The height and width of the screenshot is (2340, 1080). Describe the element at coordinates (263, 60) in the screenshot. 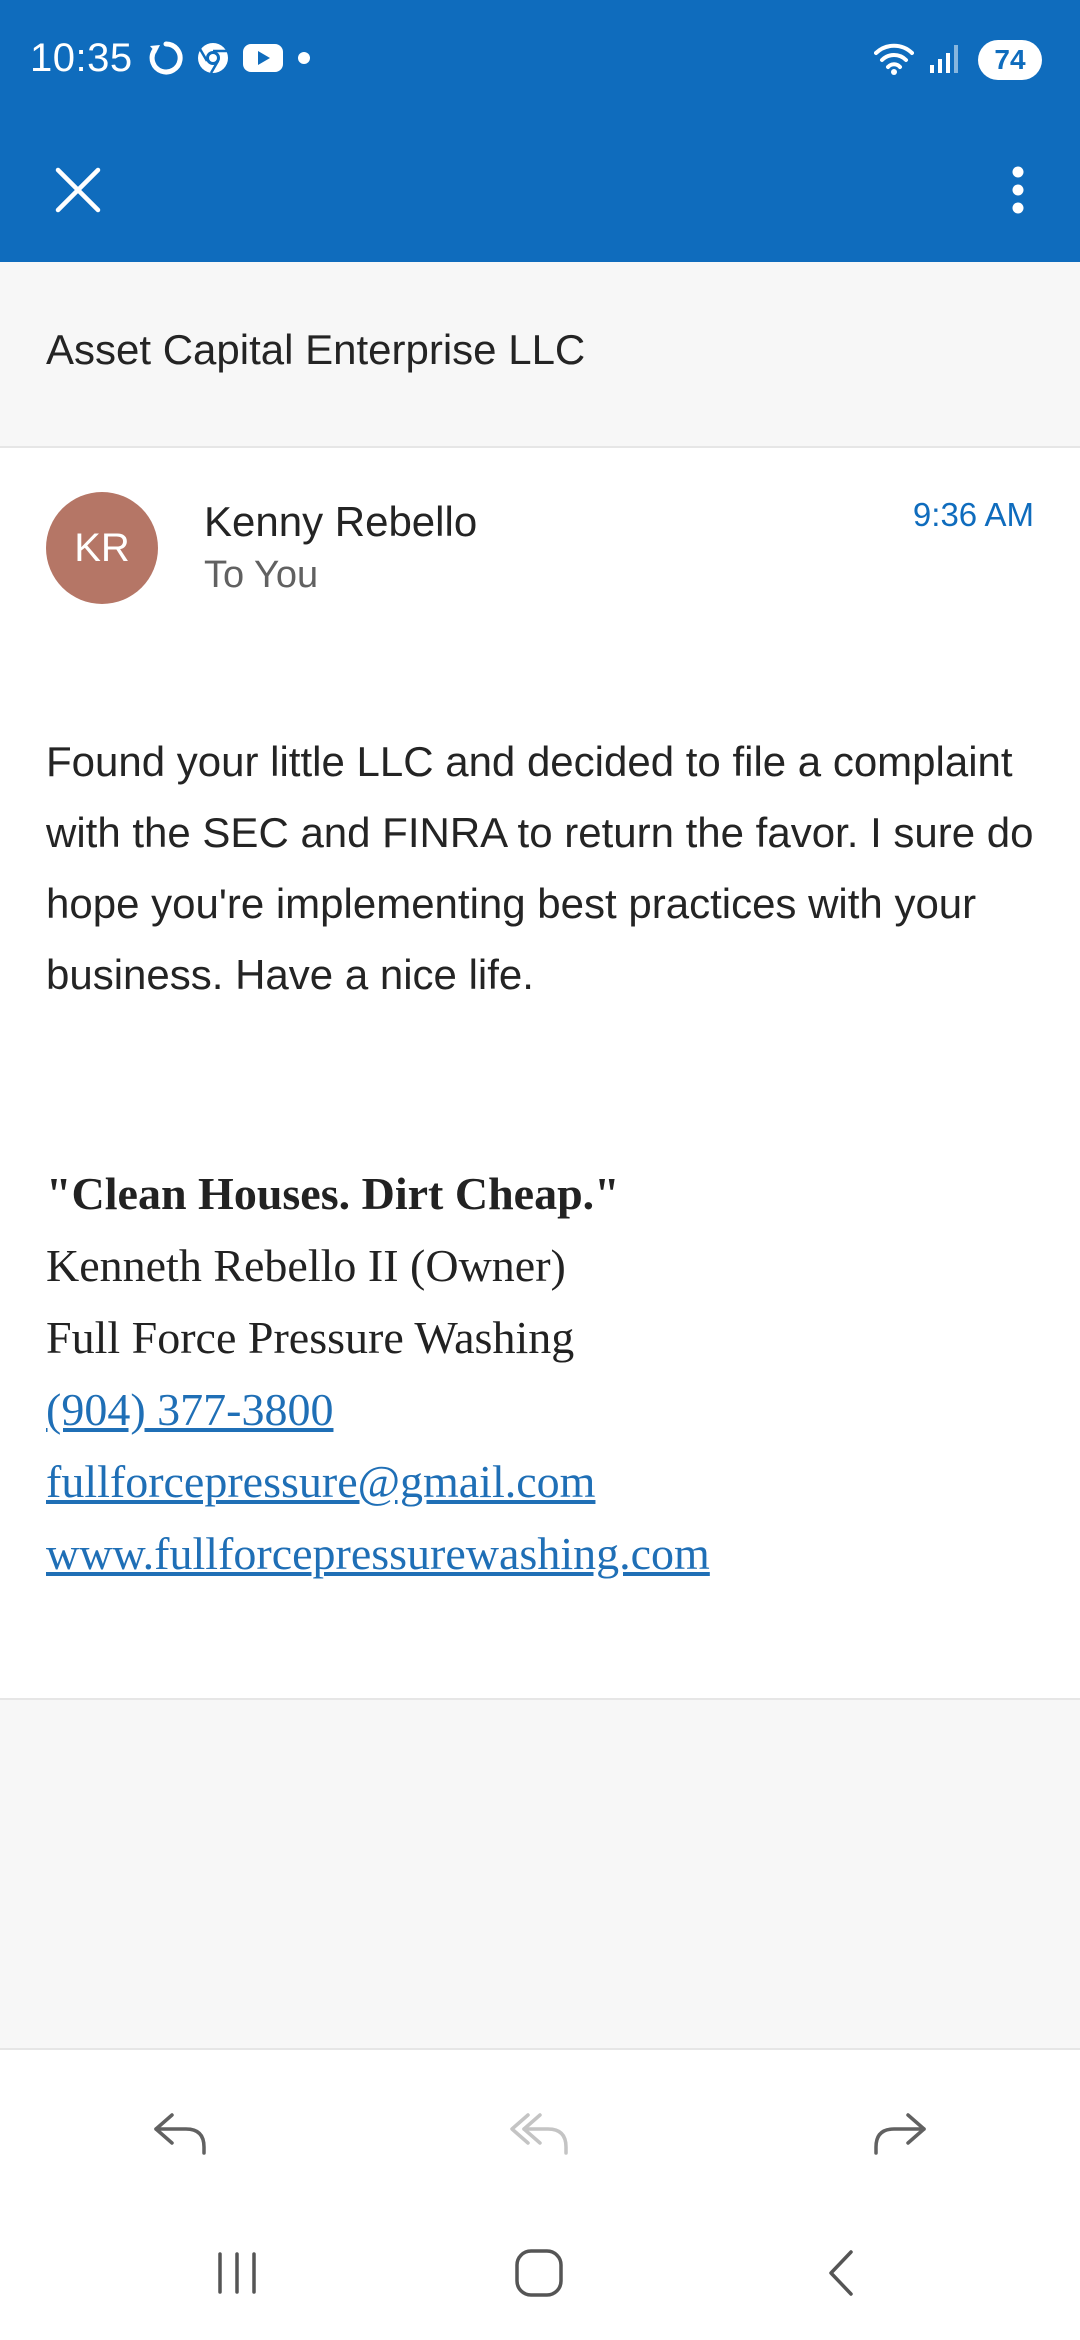

I see `youtube-icon` at that location.